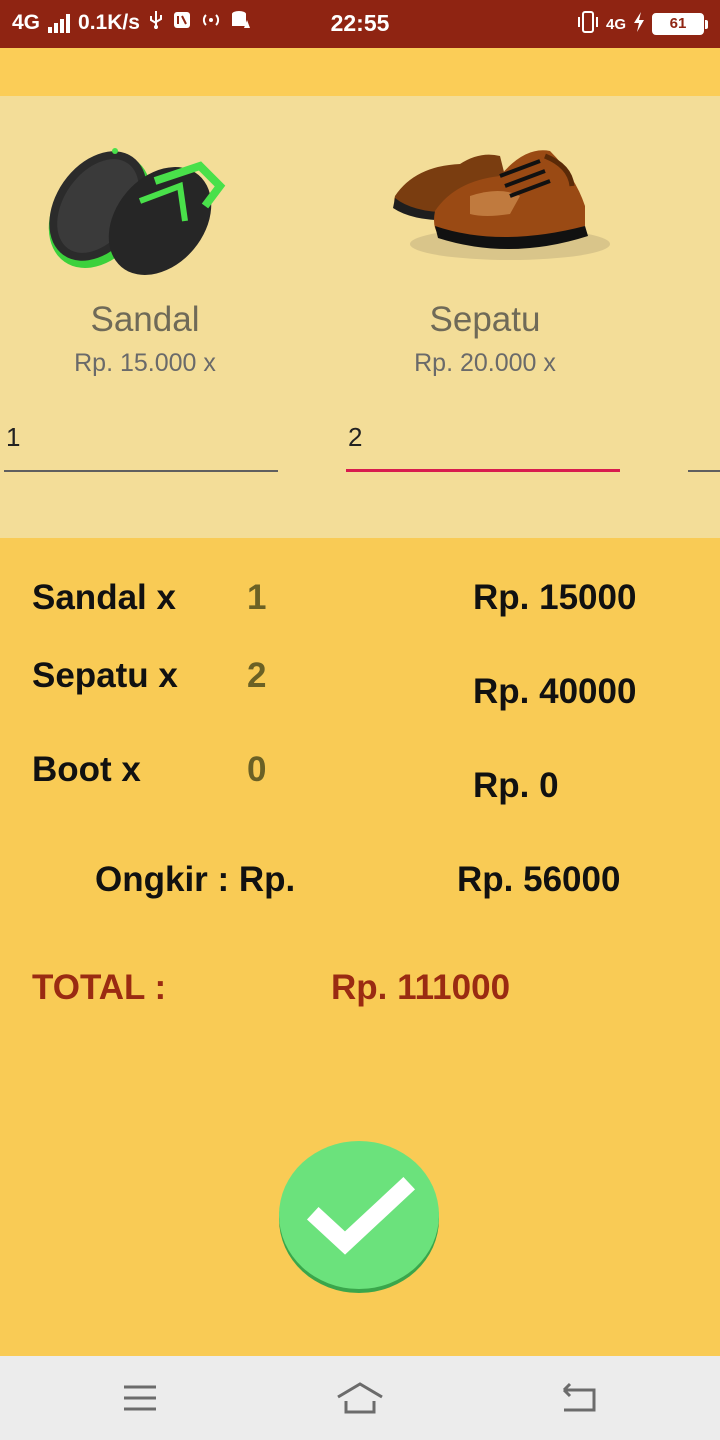 The image size is (720, 1440). I want to click on back-icon, so click(579, 1397).